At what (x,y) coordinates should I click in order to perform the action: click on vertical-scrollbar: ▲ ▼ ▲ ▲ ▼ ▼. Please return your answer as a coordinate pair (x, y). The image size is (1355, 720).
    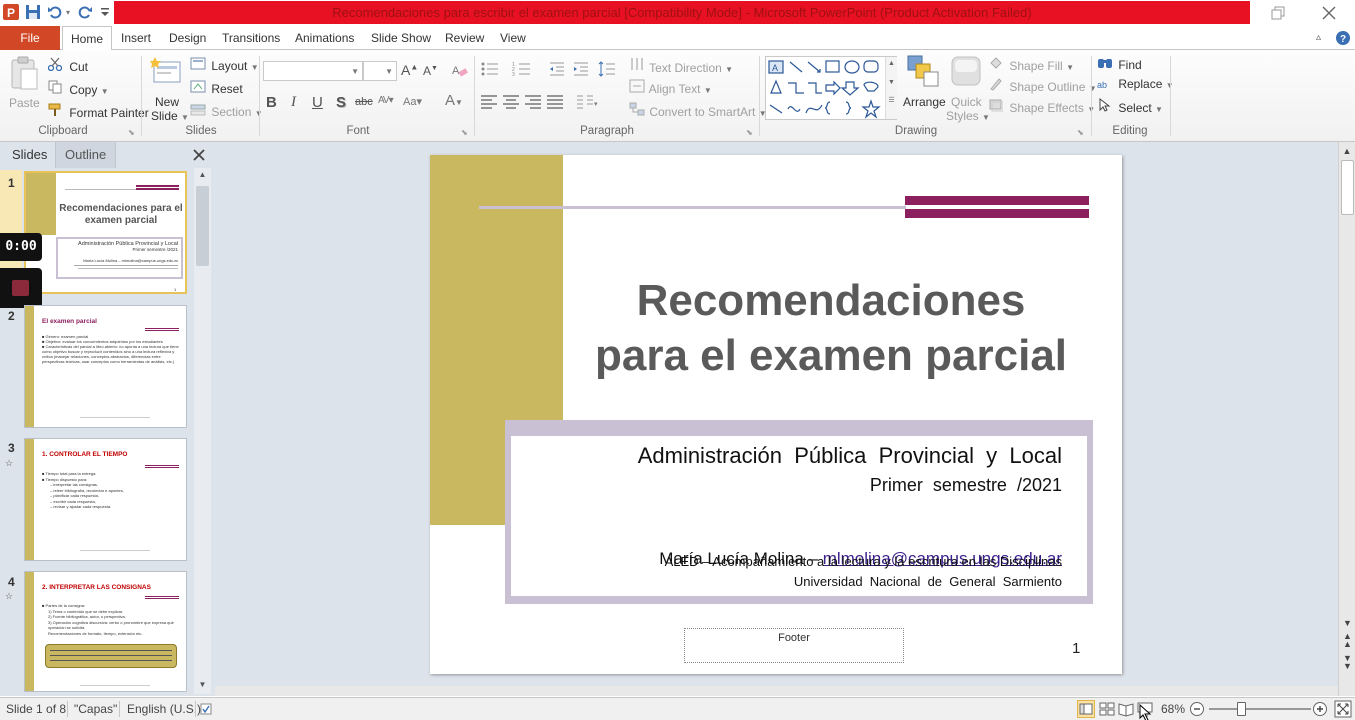
    Looking at the image, I should click on (1346, 419).